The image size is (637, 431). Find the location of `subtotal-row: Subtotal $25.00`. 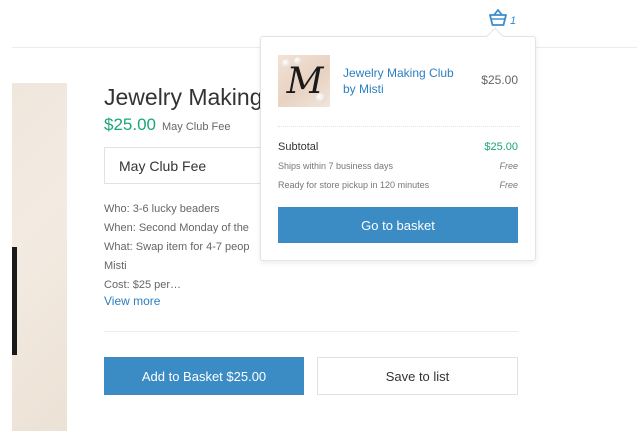

subtotal-row: Subtotal $25.00 is located at coordinates (398, 147).